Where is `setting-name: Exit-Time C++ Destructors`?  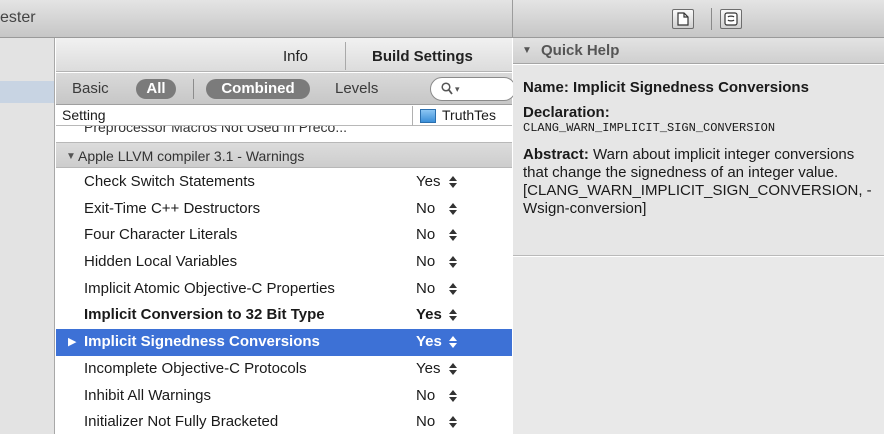
setting-name: Exit-Time C++ Destructors is located at coordinates (172, 208).